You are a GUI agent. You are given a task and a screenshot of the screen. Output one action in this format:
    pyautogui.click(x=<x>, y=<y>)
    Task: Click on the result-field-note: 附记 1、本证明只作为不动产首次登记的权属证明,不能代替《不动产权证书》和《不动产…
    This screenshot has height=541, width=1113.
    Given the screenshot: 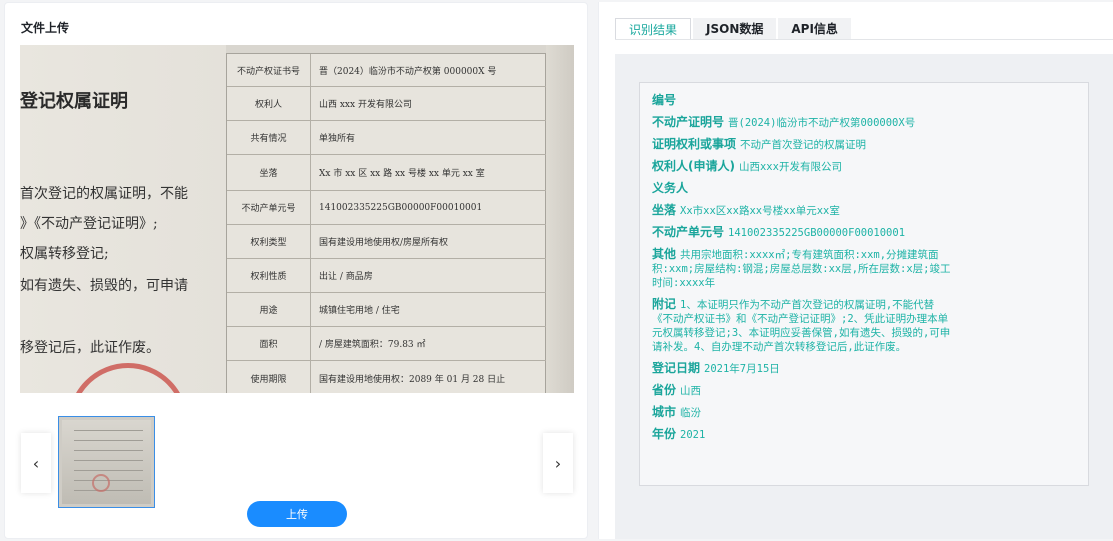 What is the action you would take?
    pyautogui.click(x=801, y=325)
    